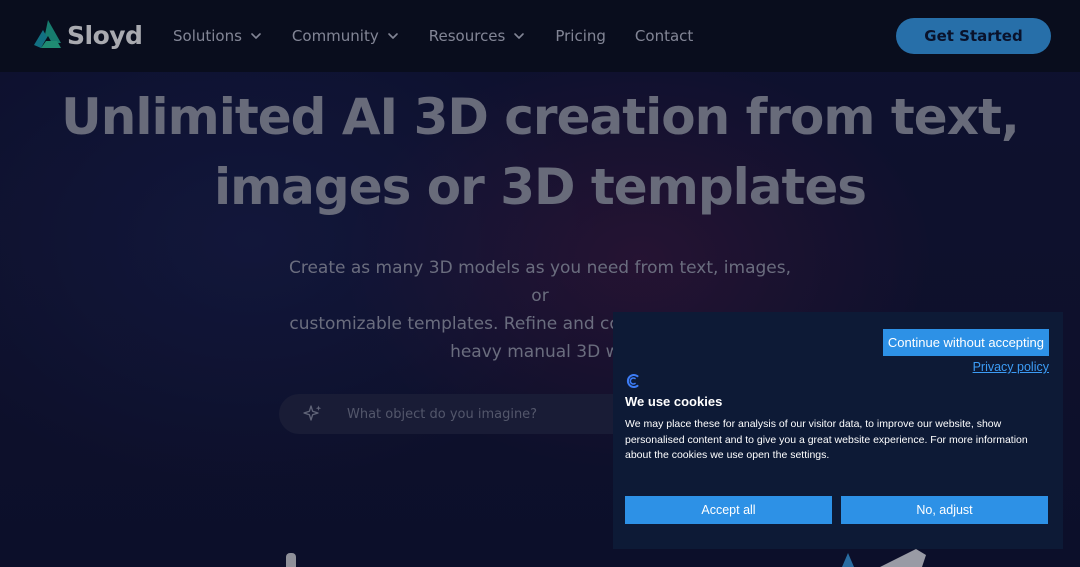 The image size is (1080, 567). Describe the element at coordinates (965, 342) in the screenshot. I see `continue-without-accepting-button: Continue without accepting` at that location.